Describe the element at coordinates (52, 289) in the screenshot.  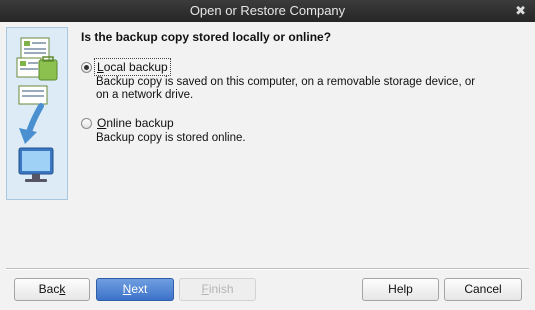
I see `back-button: Back` at that location.